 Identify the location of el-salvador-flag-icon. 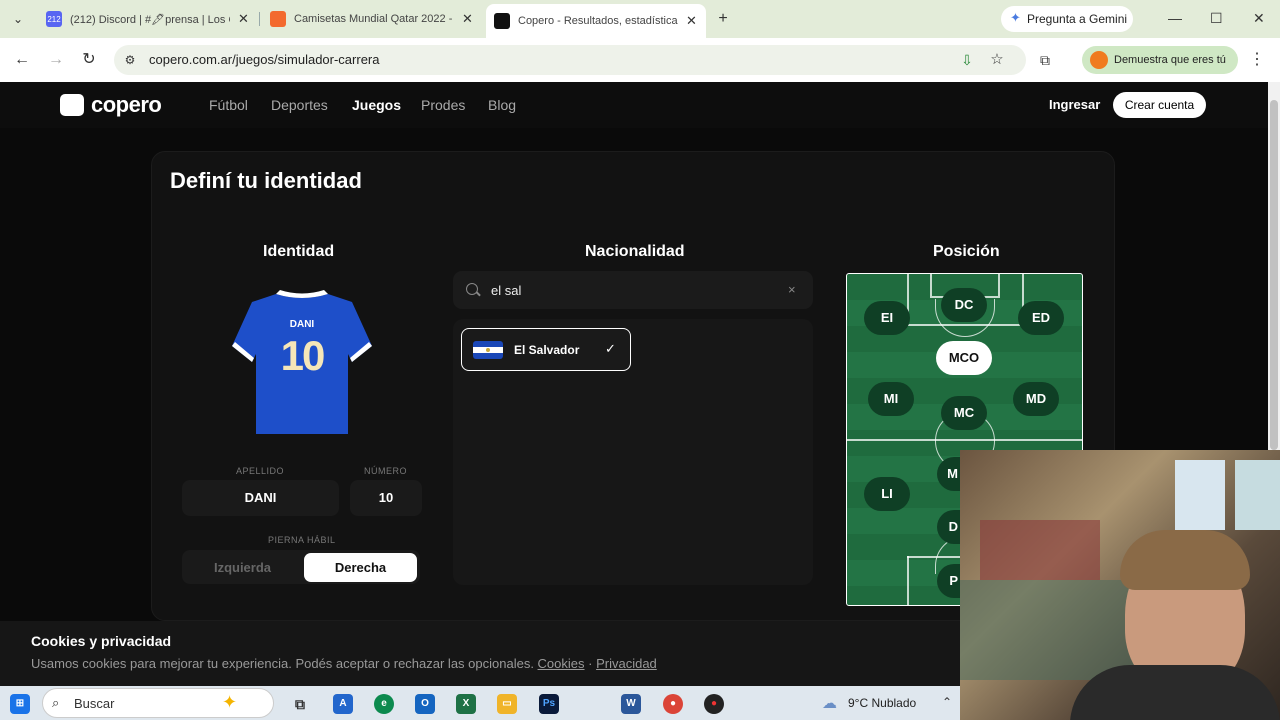
(488, 350).